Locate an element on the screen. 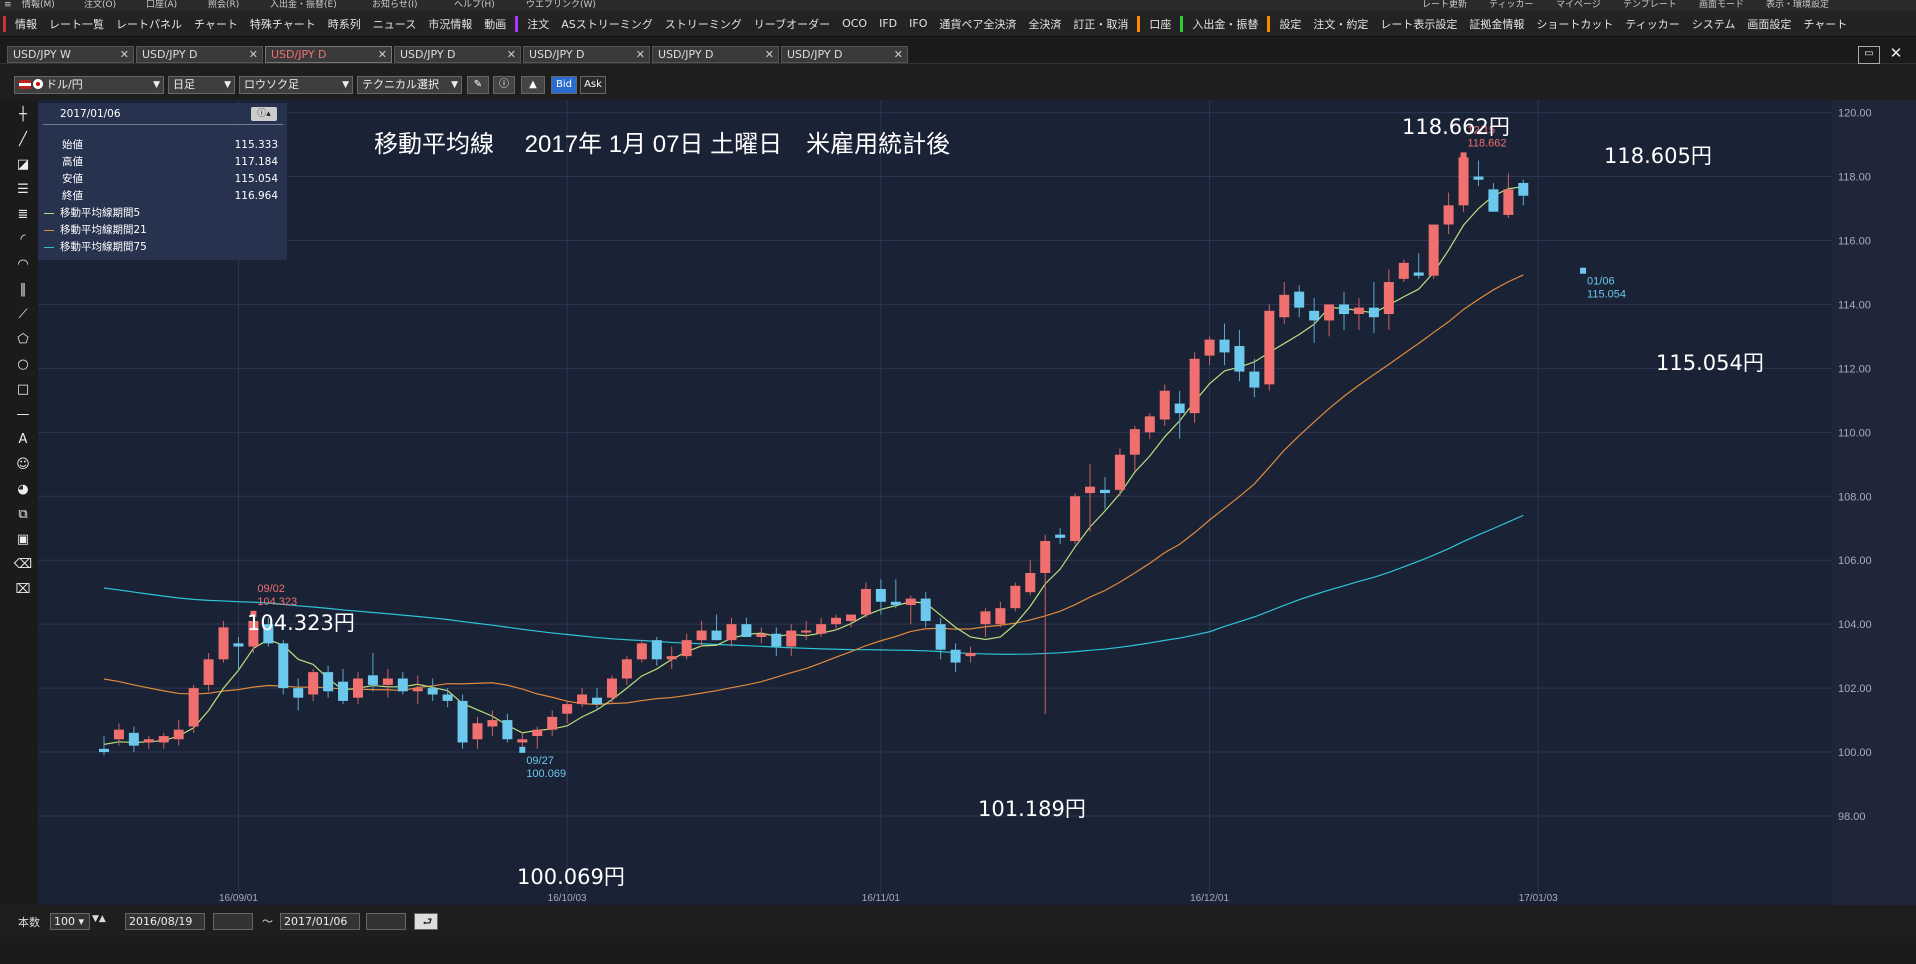  toolbar-item: 特殊チャート is located at coordinates (283, 24).